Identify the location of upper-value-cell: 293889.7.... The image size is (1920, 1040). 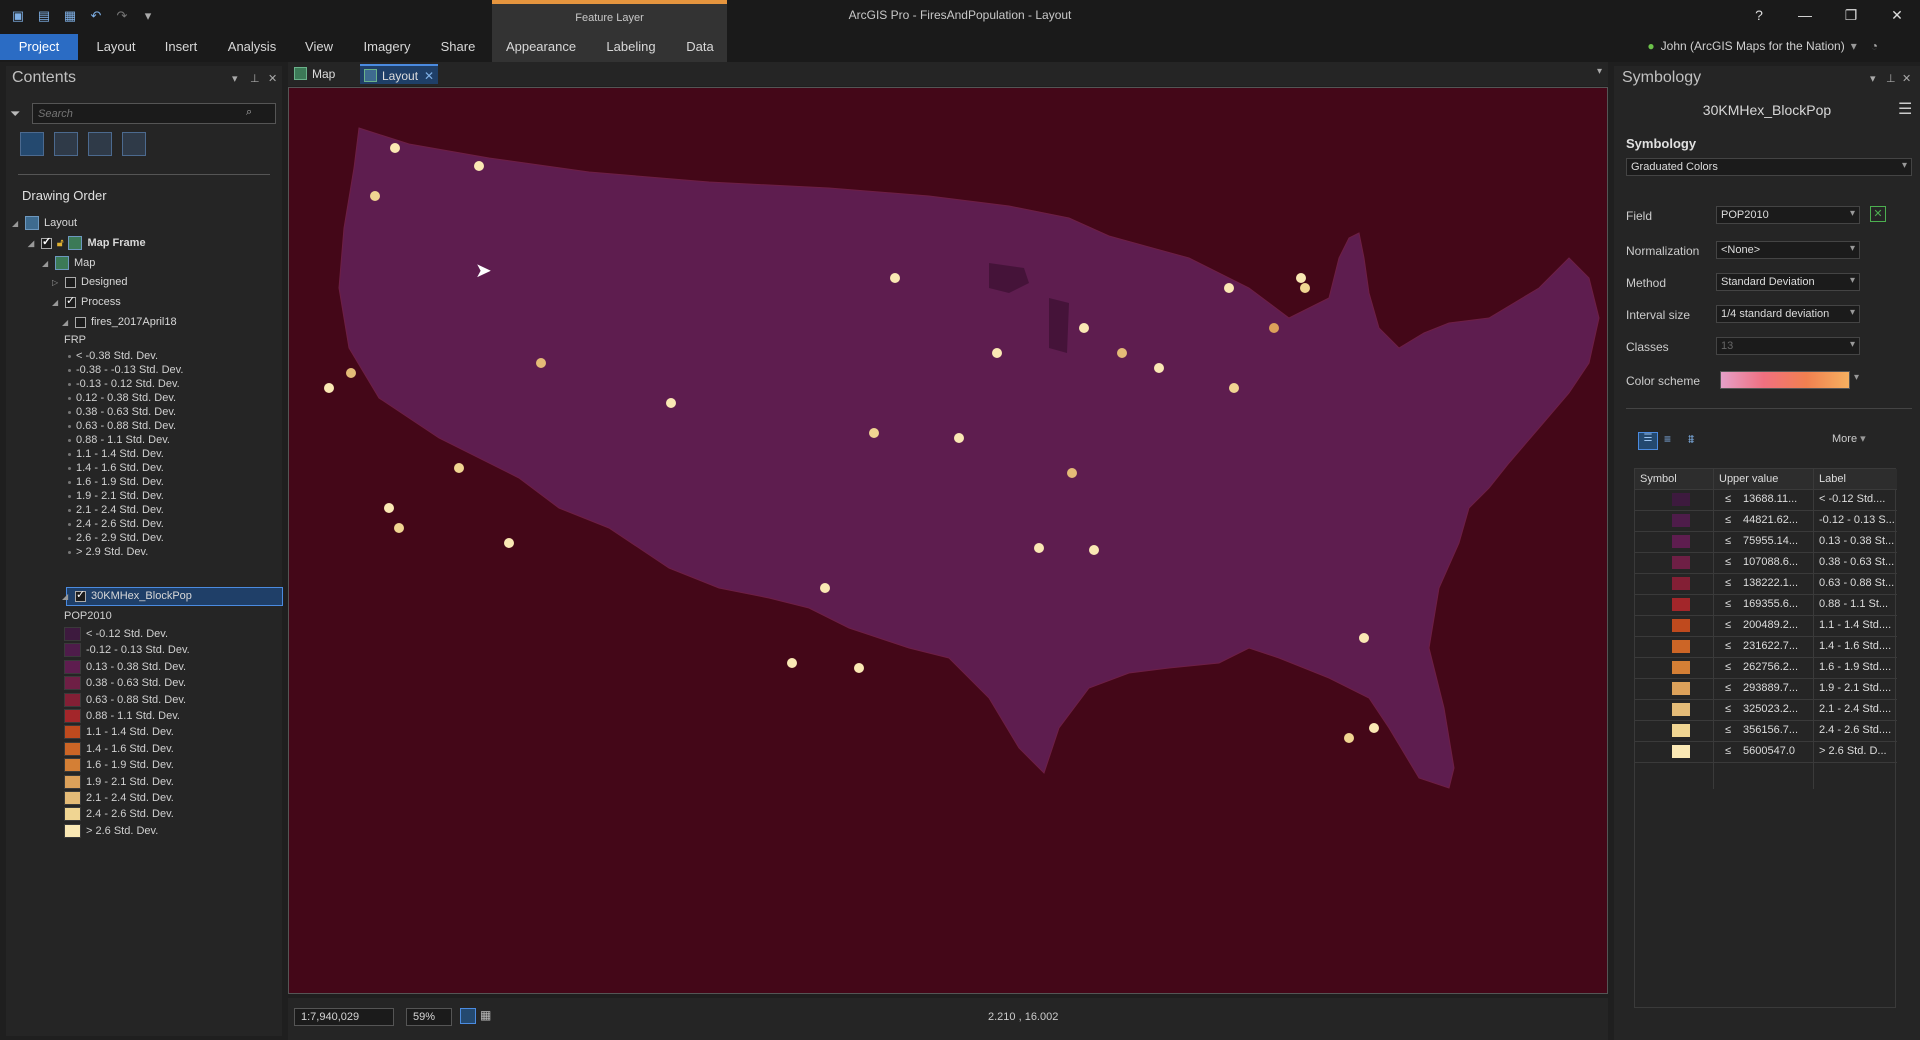
(1770, 688).